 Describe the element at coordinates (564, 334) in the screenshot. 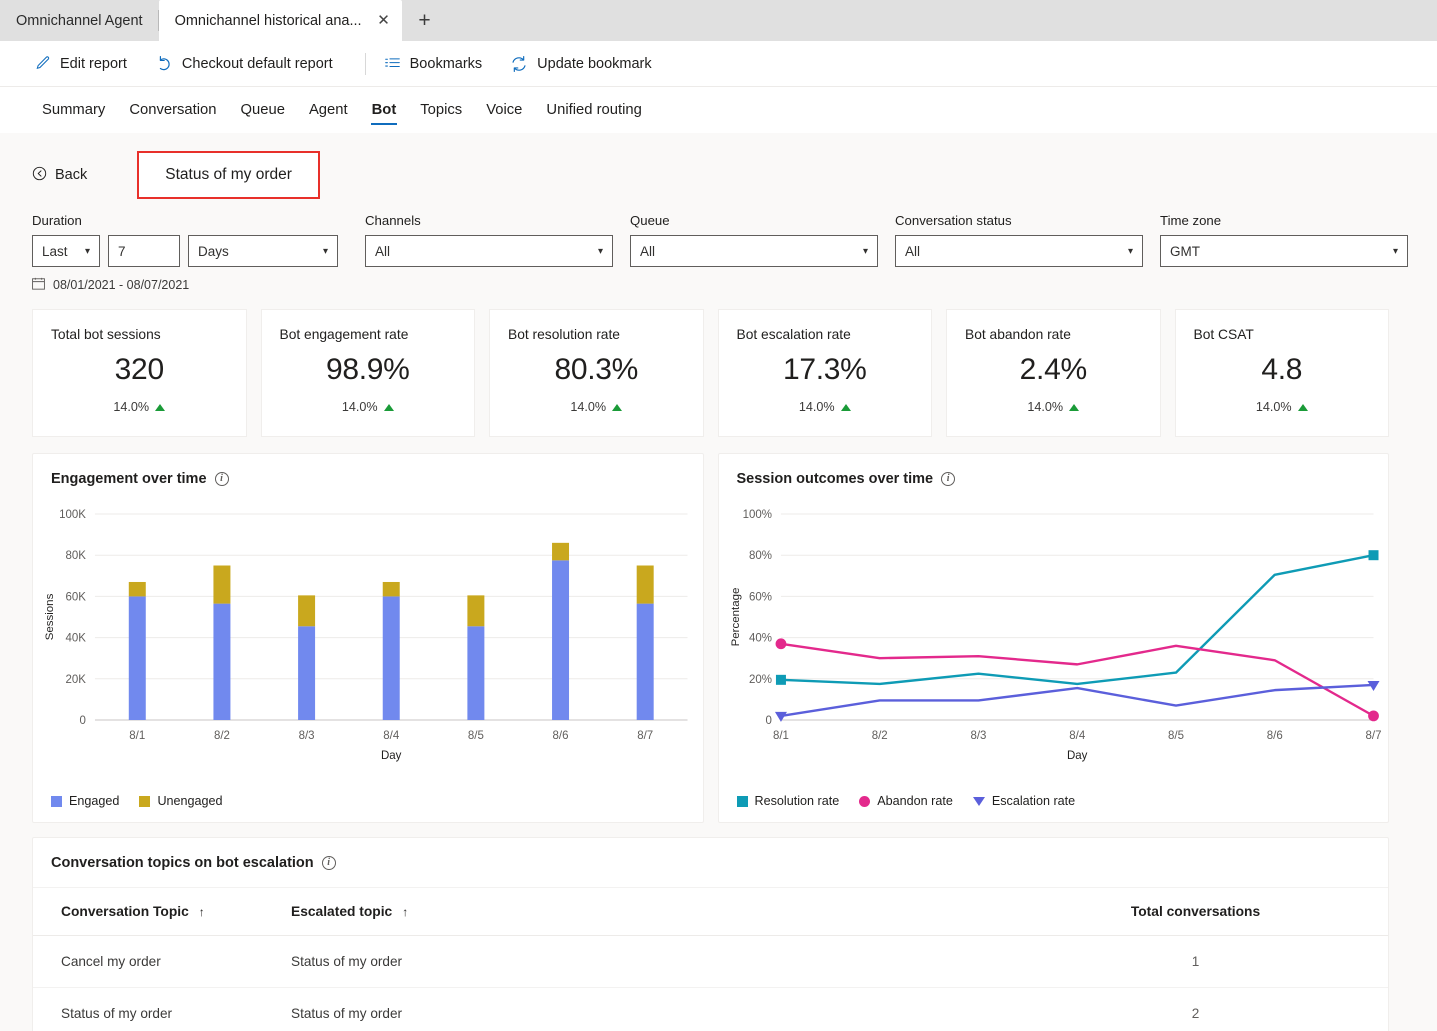

I see `kpi-title: Bot resolution rate` at that location.